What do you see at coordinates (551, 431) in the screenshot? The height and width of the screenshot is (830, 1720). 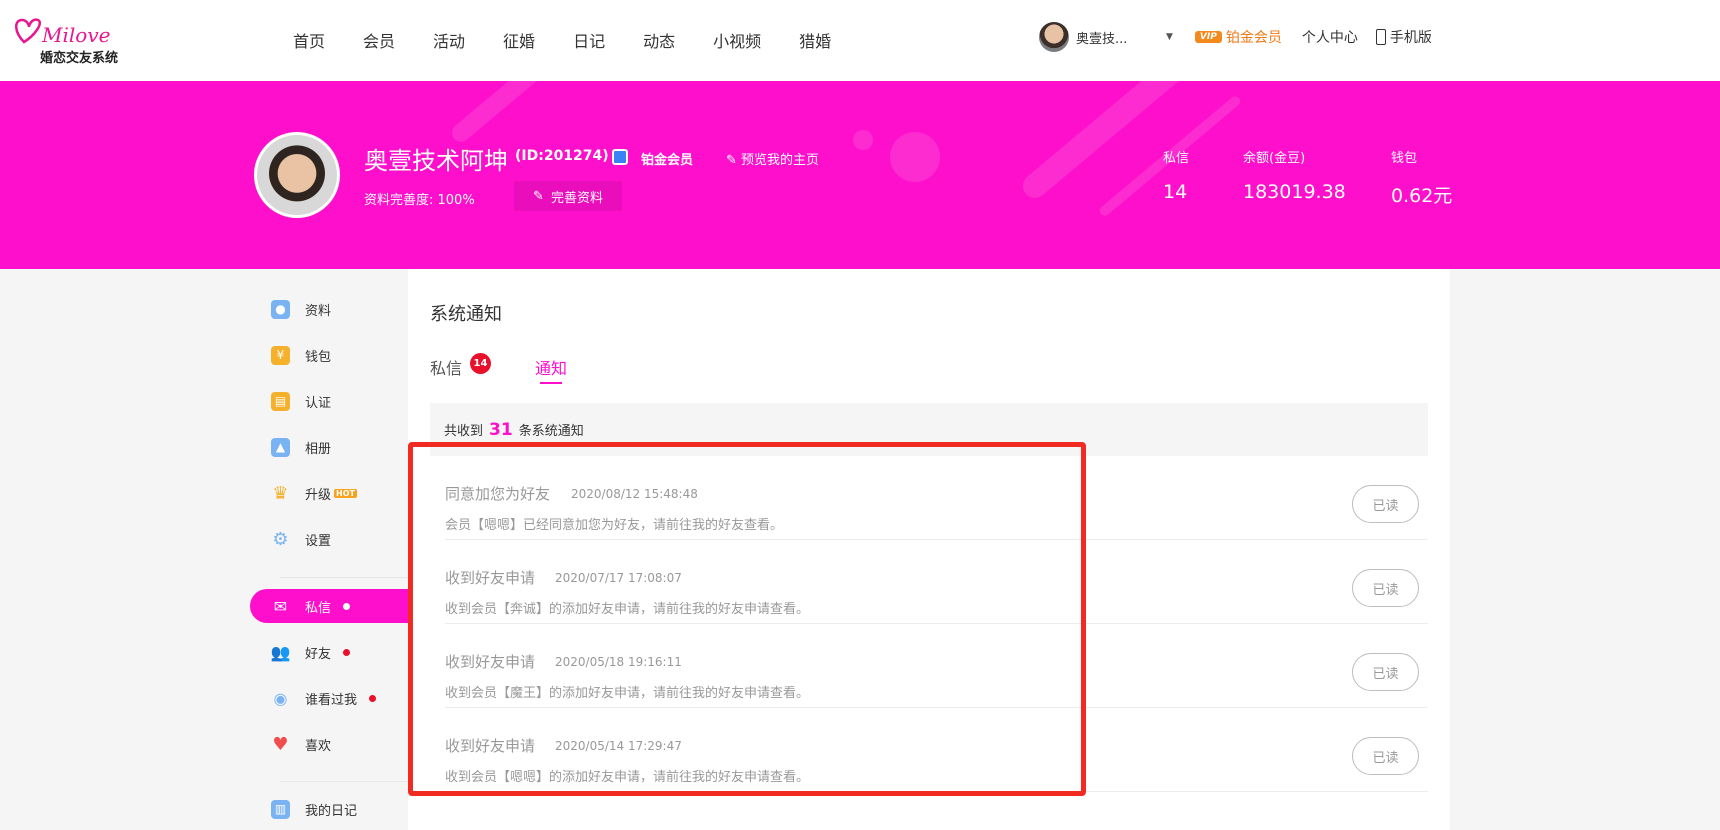 I see `summary-suffix: 条系统通知` at bounding box center [551, 431].